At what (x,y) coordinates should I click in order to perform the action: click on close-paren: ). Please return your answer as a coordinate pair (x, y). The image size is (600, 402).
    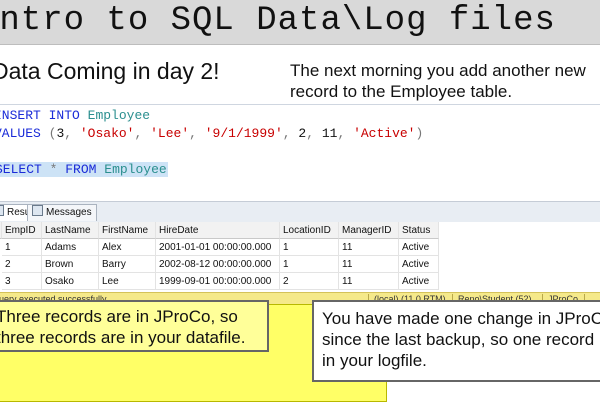
    Looking at the image, I should click on (419, 133).